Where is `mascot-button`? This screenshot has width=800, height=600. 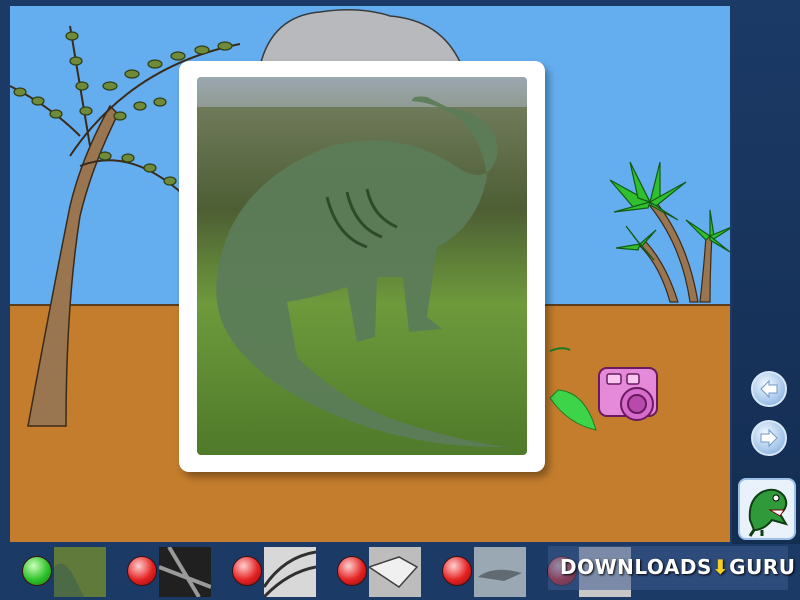 mascot-button is located at coordinates (767, 509).